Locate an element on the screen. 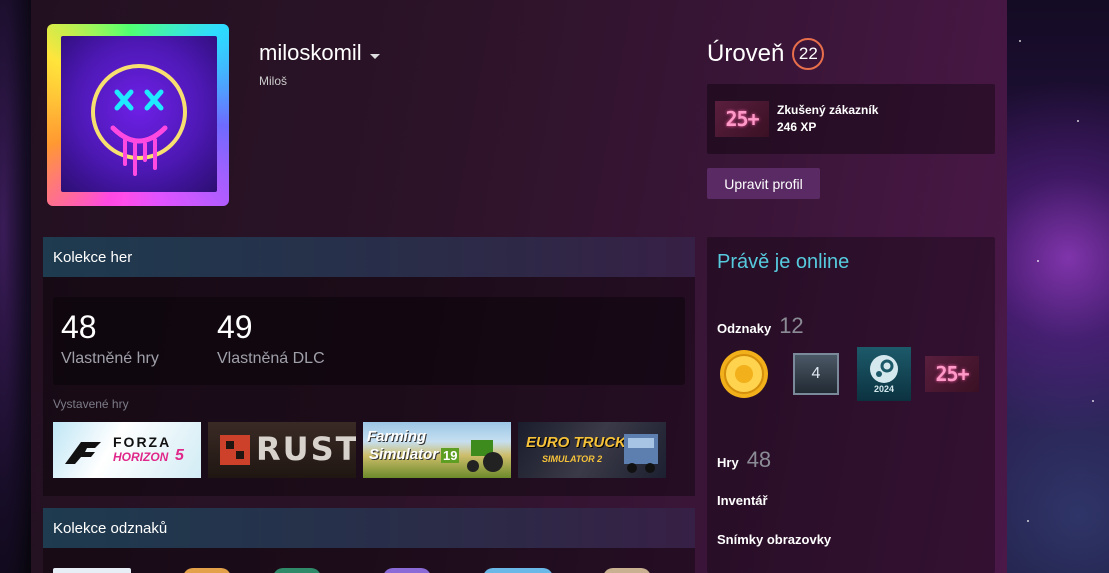  tractor-icon is located at coordinates (485, 456).